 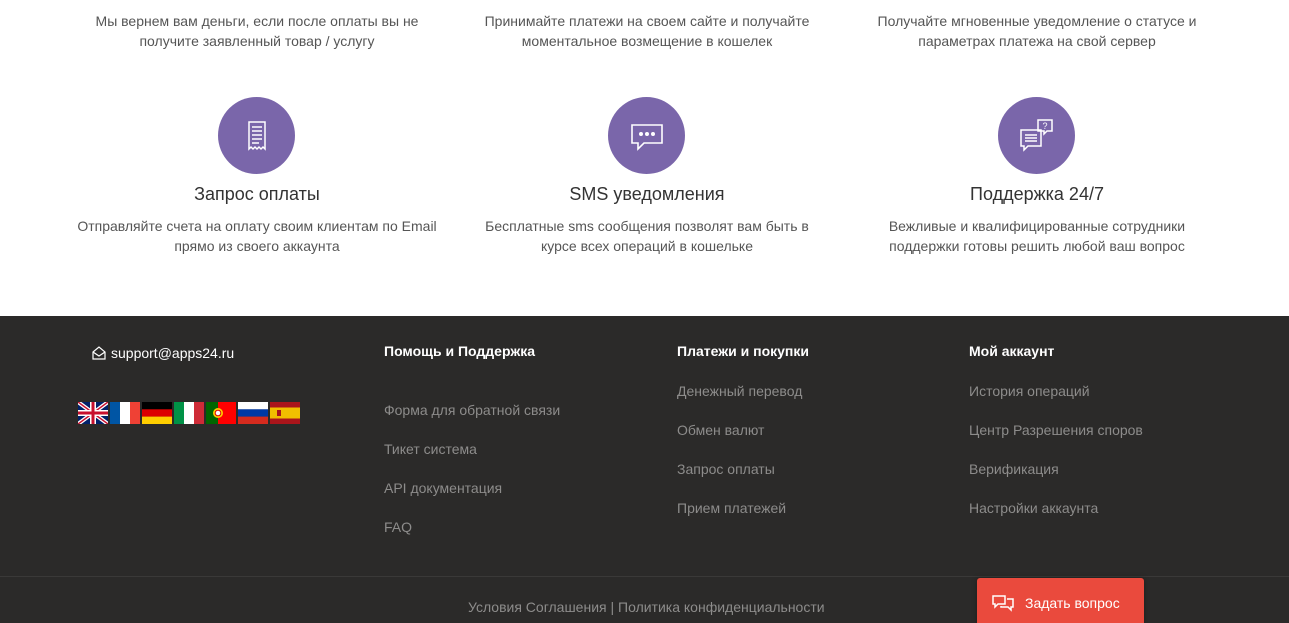 I want to click on currency-exchange-link: Обмен валют, so click(x=743, y=430).